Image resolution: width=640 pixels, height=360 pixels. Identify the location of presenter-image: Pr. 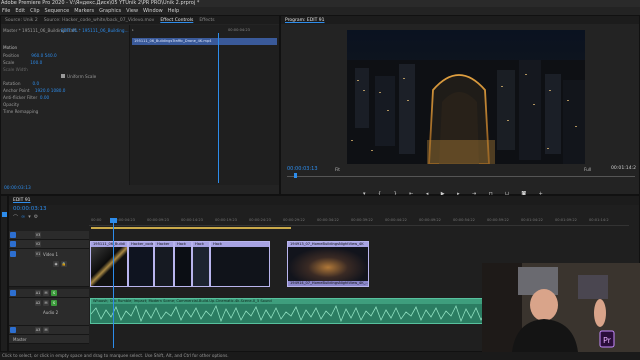
(561, 307).